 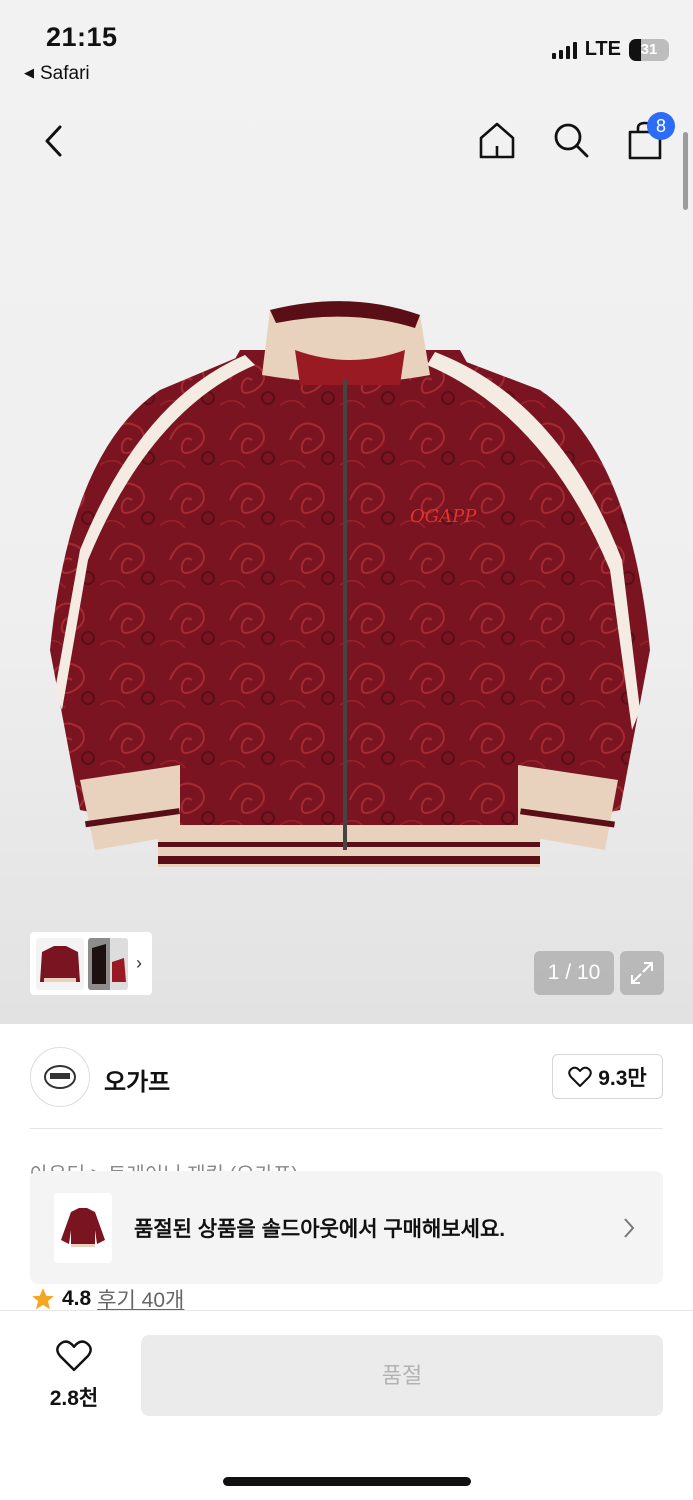 I want to click on fullscreen-button, so click(x=642, y=973).